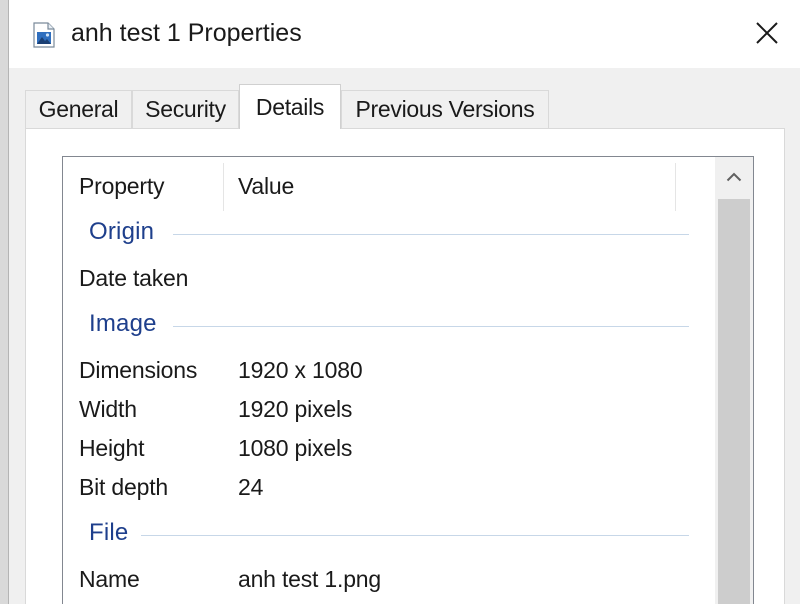  I want to click on group-header-image: Image, so click(389, 326).